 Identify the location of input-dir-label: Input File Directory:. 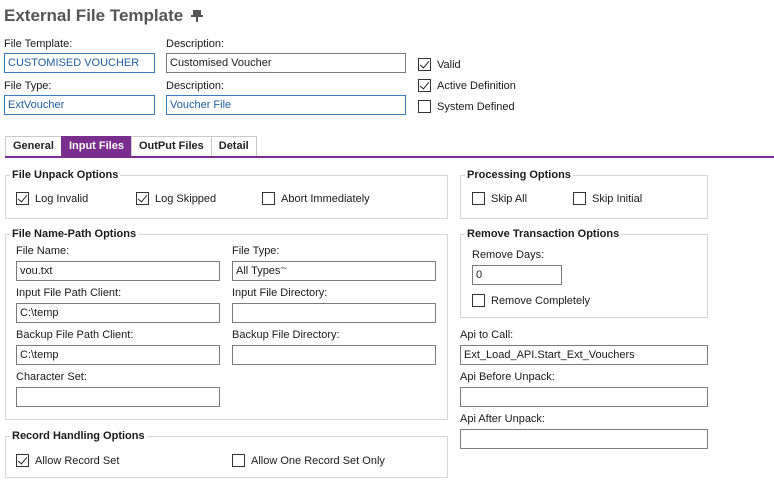
(280, 293).